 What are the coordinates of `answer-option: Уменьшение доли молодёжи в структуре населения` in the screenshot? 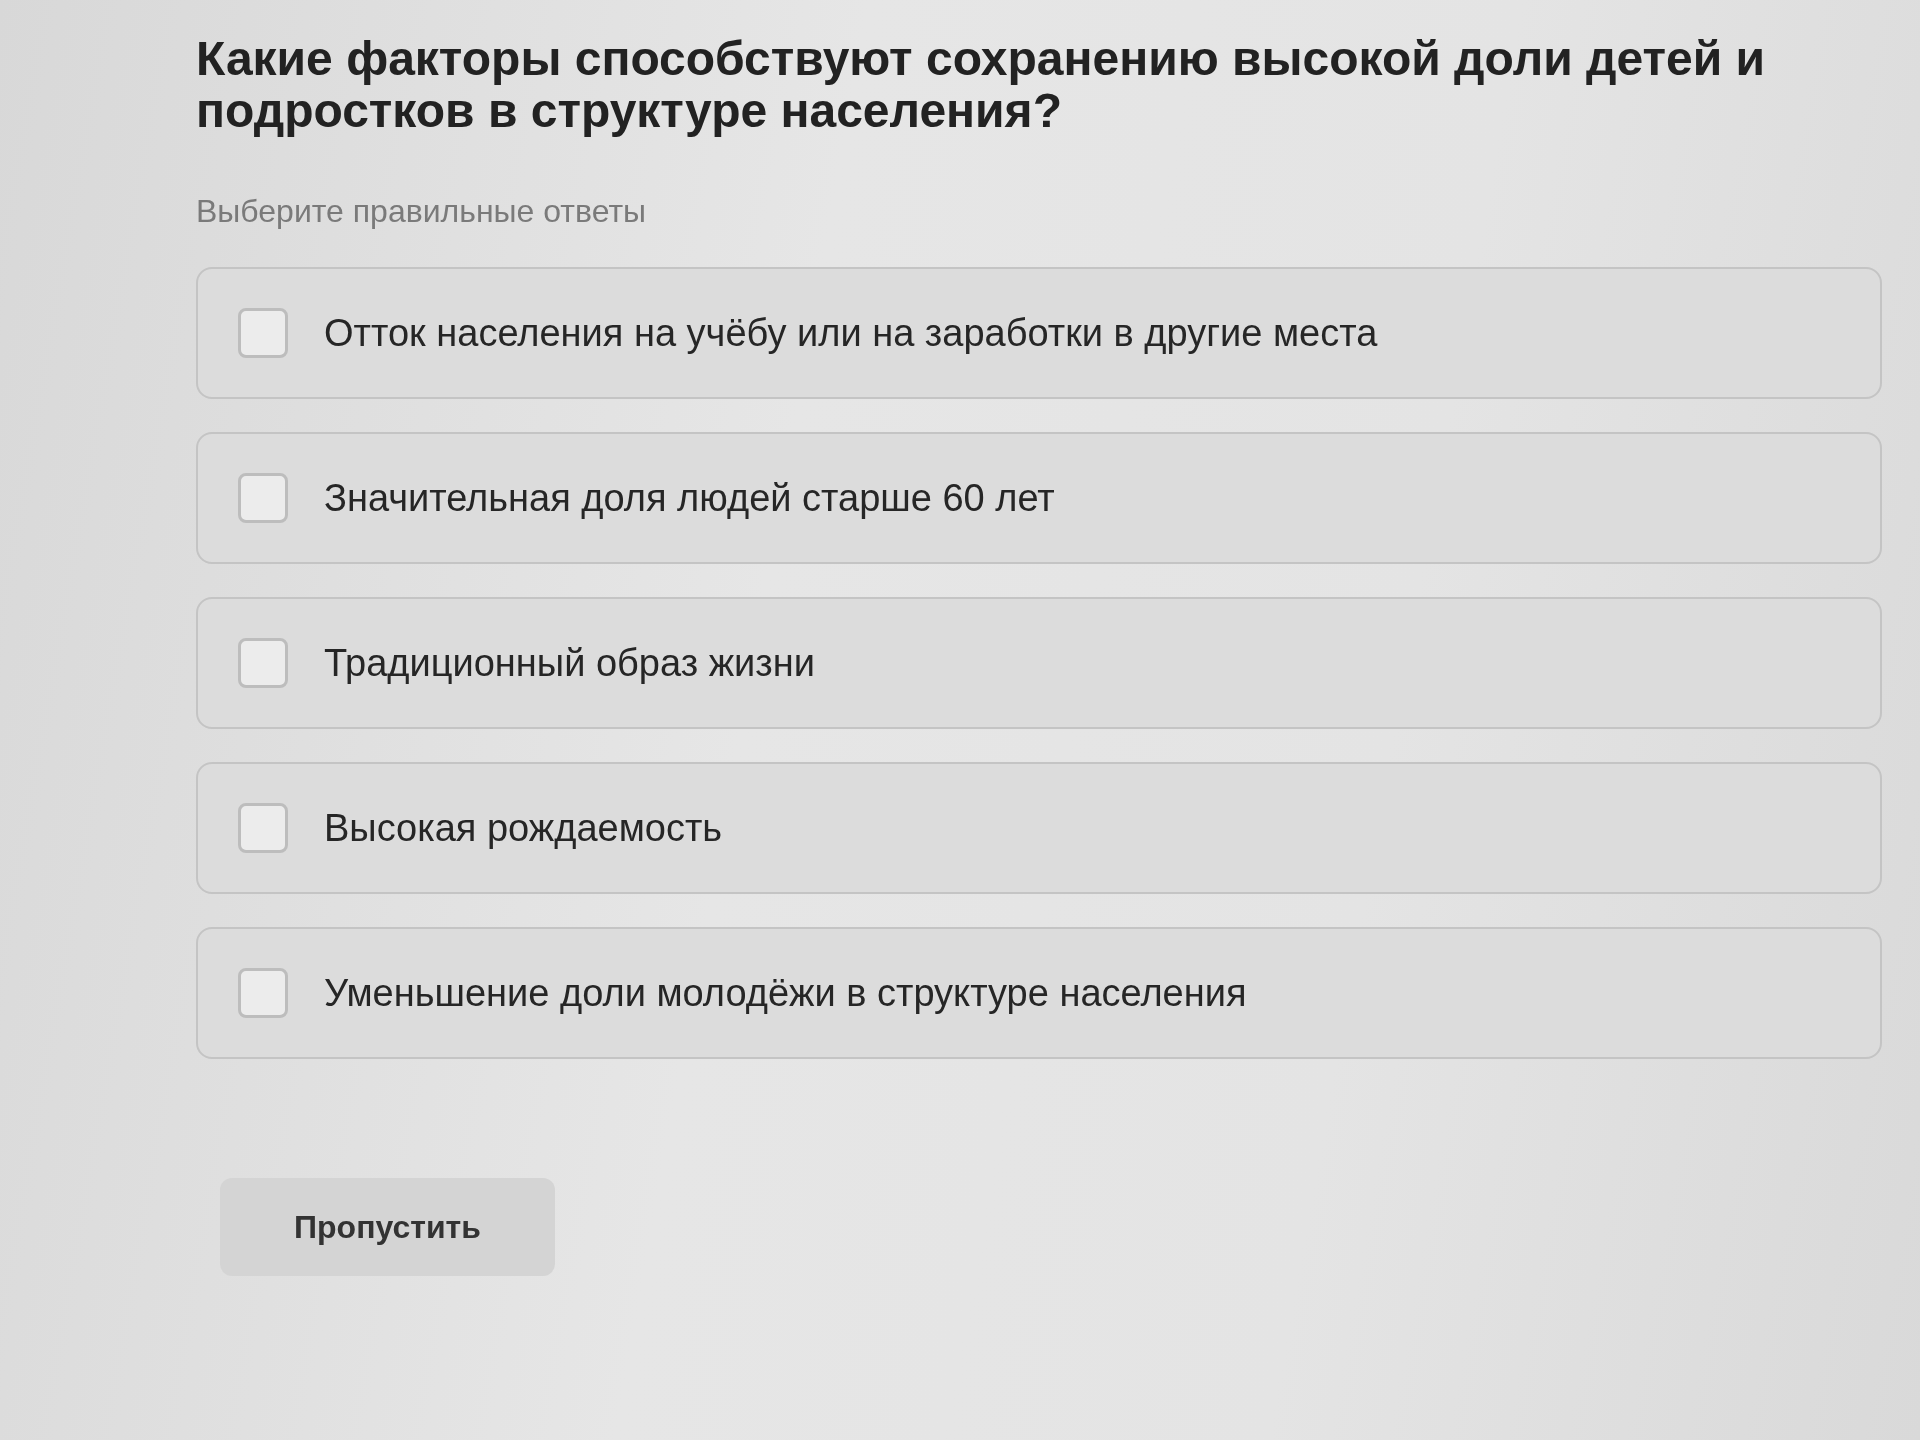 It's located at (1039, 993).